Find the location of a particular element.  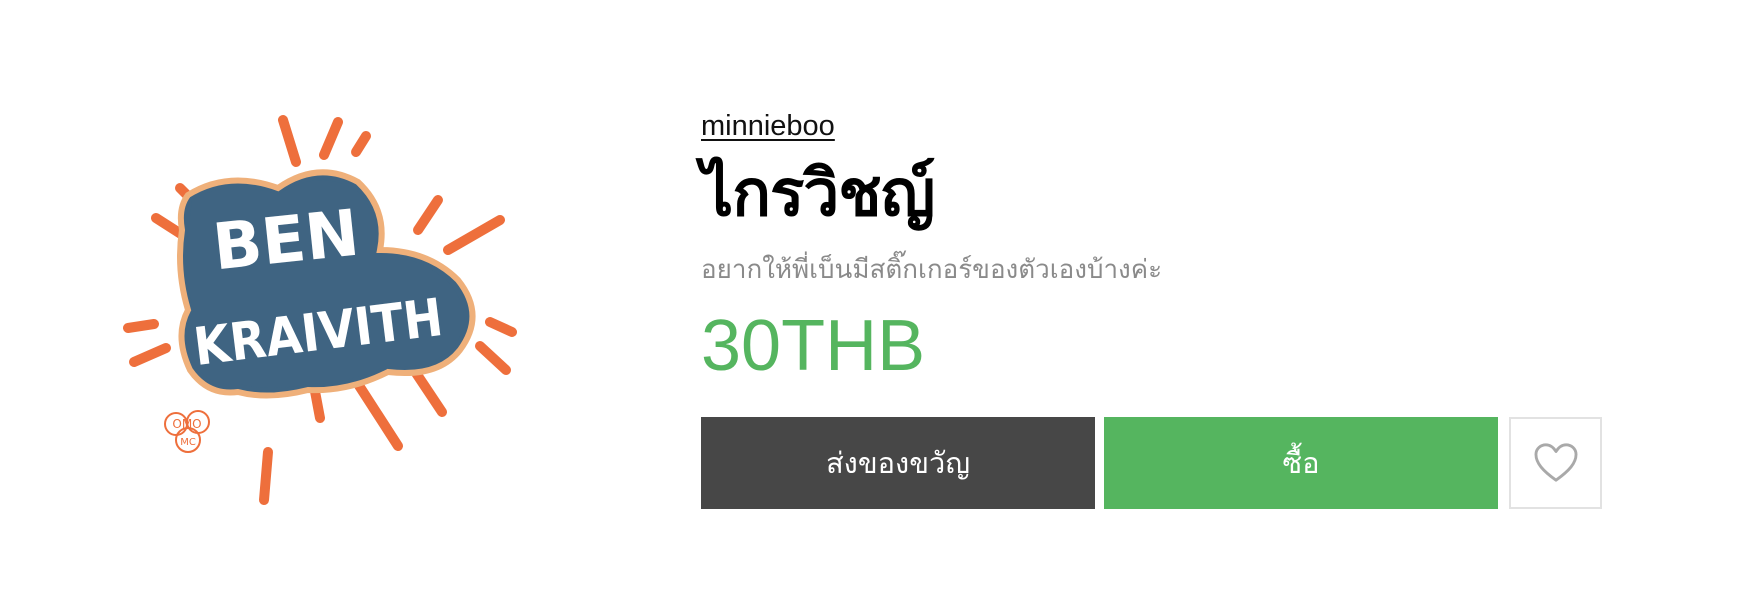

stamp-text-top: OMO is located at coordinates (186, 424).